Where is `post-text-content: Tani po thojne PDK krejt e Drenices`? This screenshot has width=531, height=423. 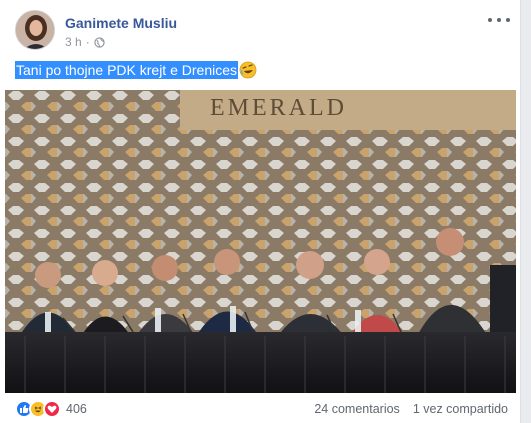
post-text-content: Tani po thojne PDK krejt e Drenices is located at coordinates (126, 70).